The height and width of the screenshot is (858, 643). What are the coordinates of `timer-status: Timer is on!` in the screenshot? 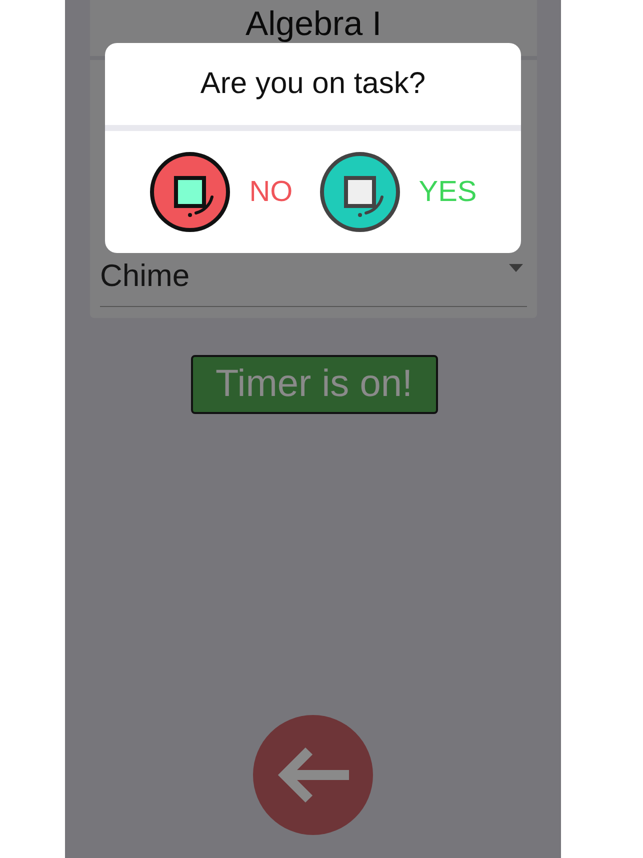 It's located at (314, 384).